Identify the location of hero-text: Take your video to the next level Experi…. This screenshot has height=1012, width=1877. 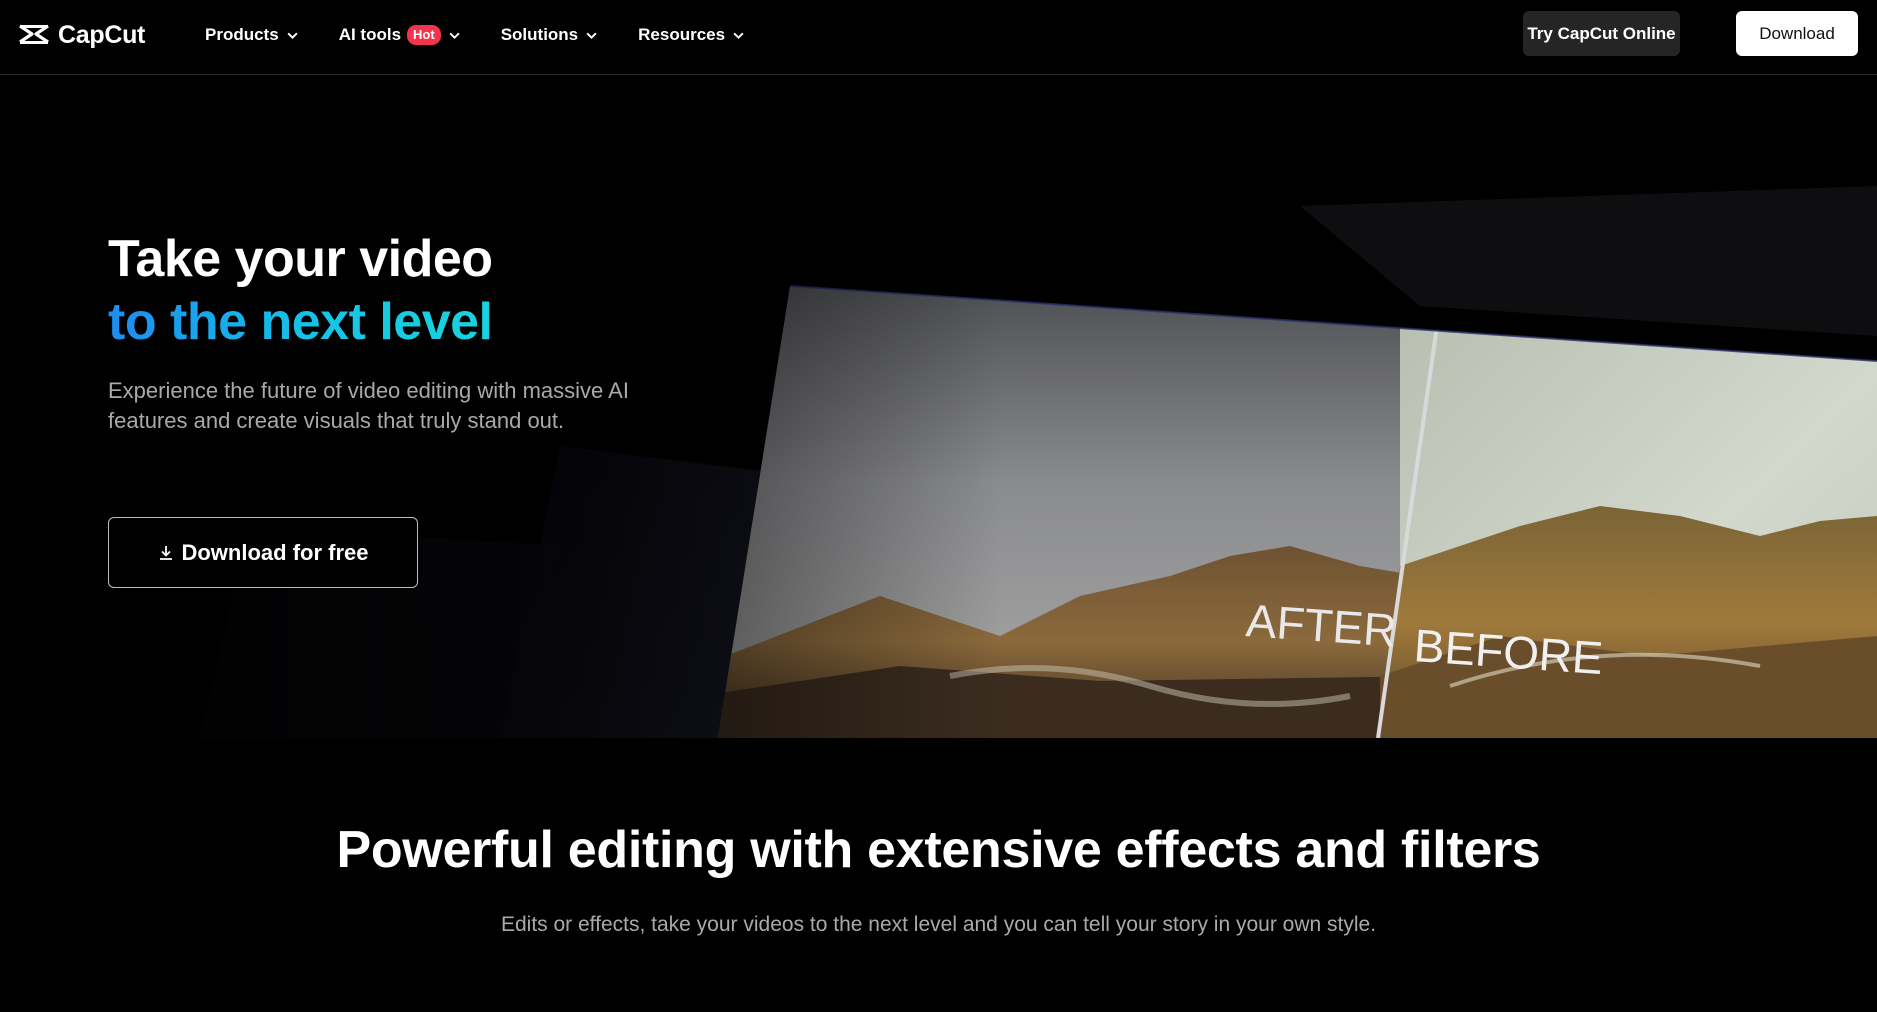
(398, 332).